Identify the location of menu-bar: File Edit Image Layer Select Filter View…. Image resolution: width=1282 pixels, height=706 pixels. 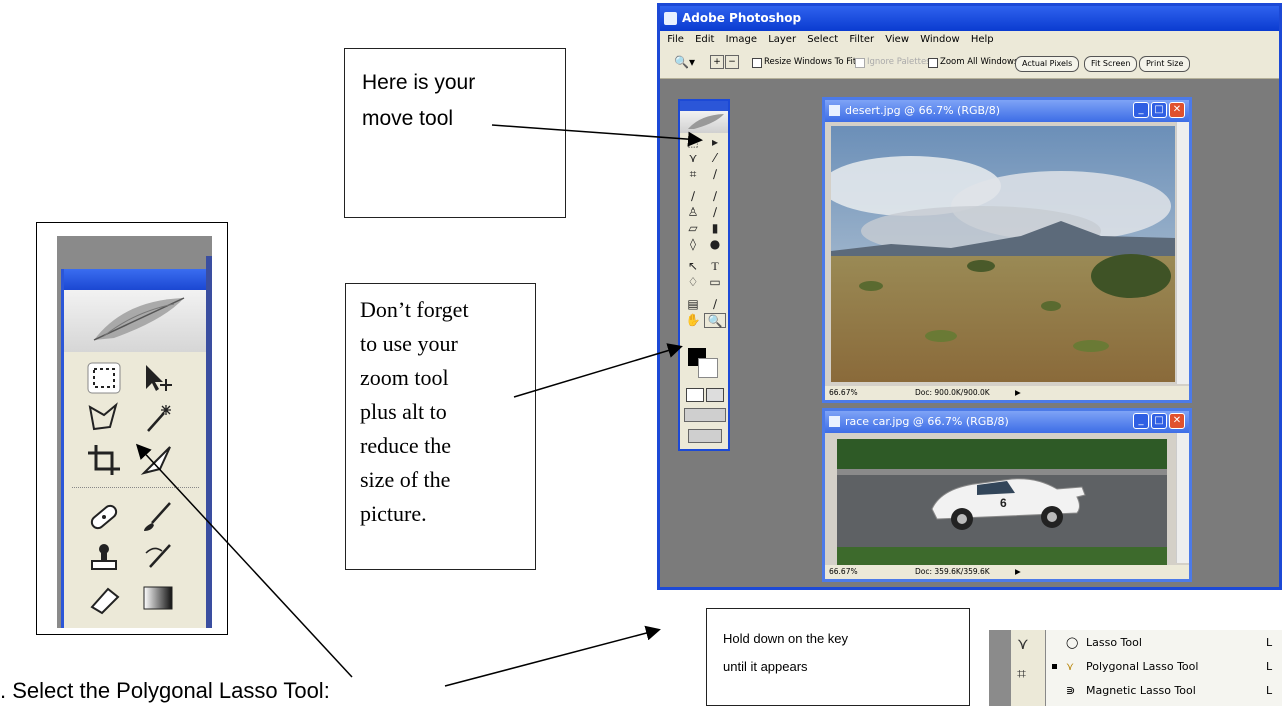
(969, 39).